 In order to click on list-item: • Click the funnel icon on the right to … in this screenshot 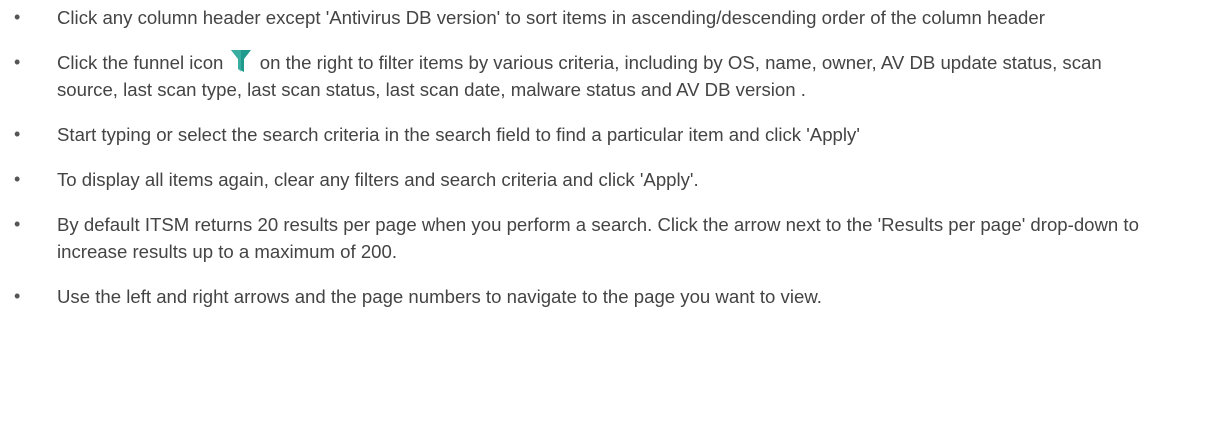, I will do `click(602, 76)`.